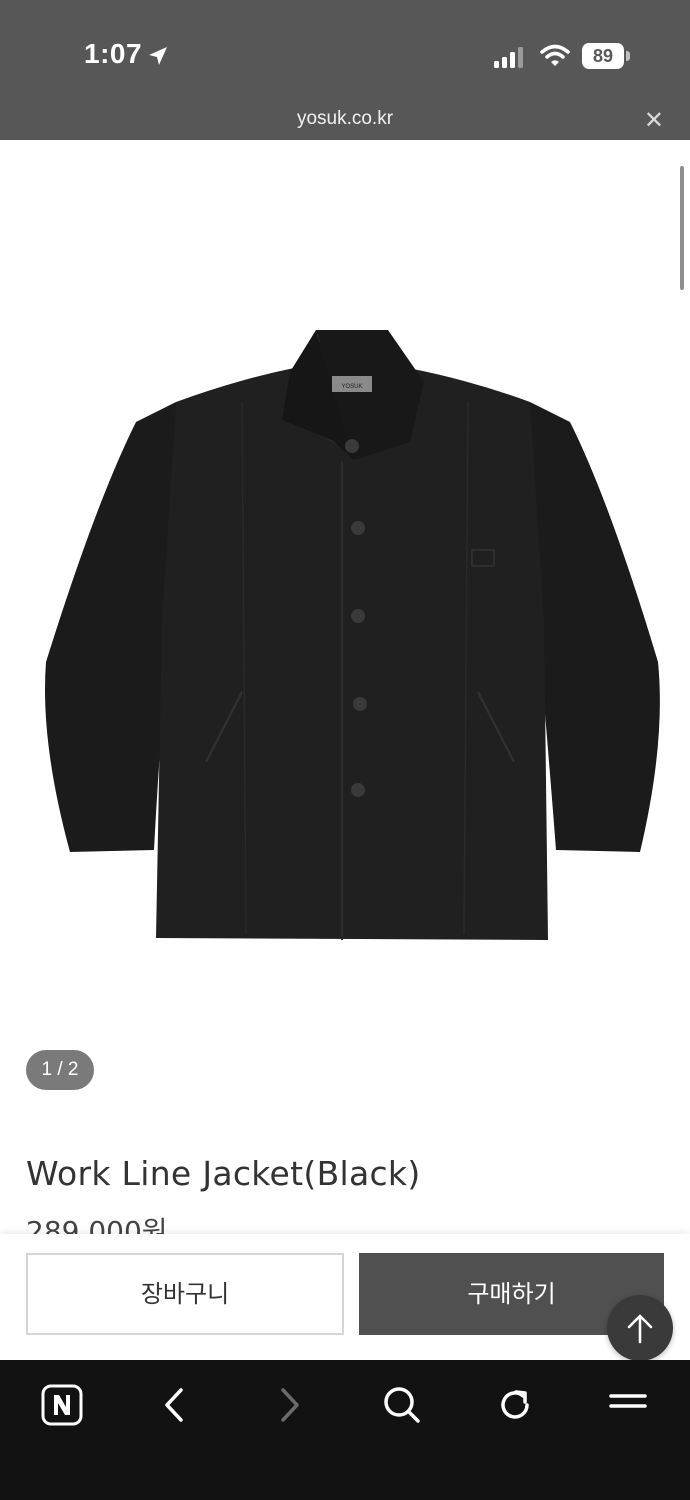  I want to click on wifi-icon, so click(555, 55).